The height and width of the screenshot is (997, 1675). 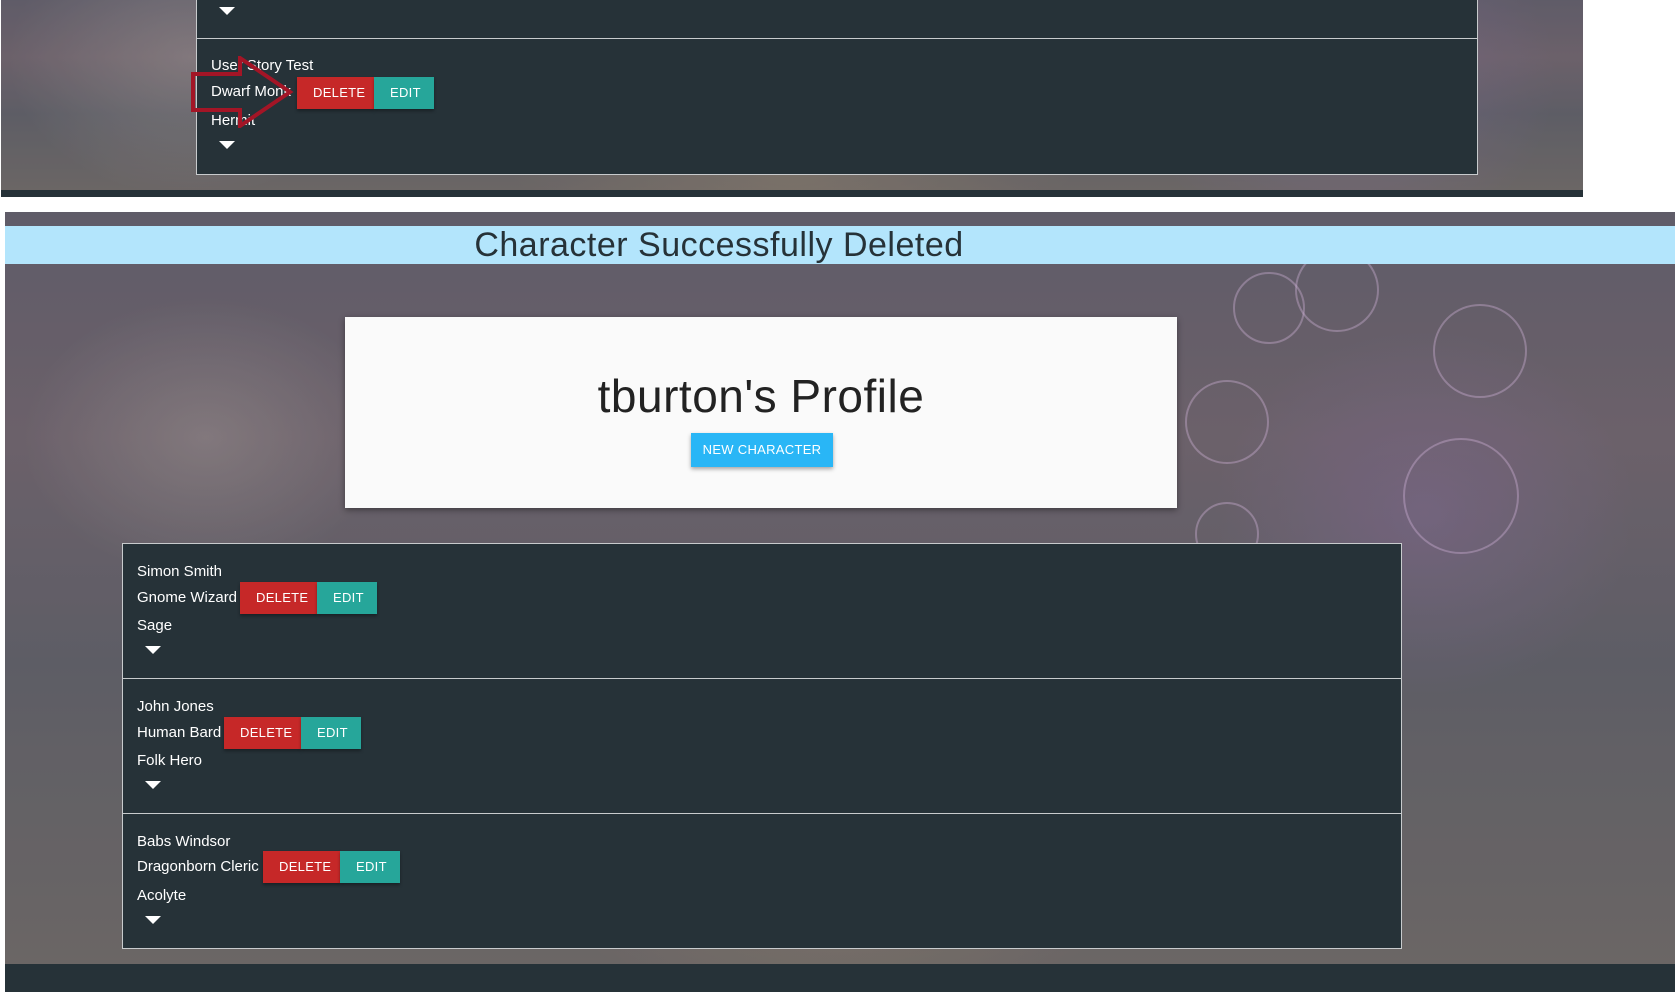 I want to click on character-background: Acolyte, so click(x=162, y=895).